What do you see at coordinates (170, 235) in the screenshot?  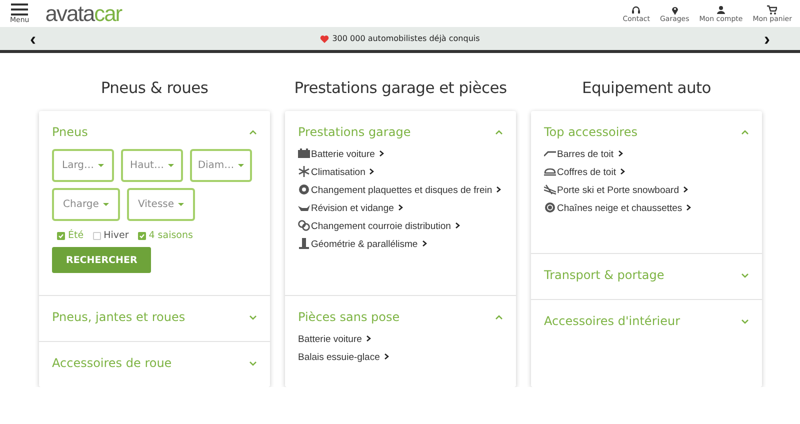 I see `checkbox-label: 4 saisons` at bounding box center [170, 235].